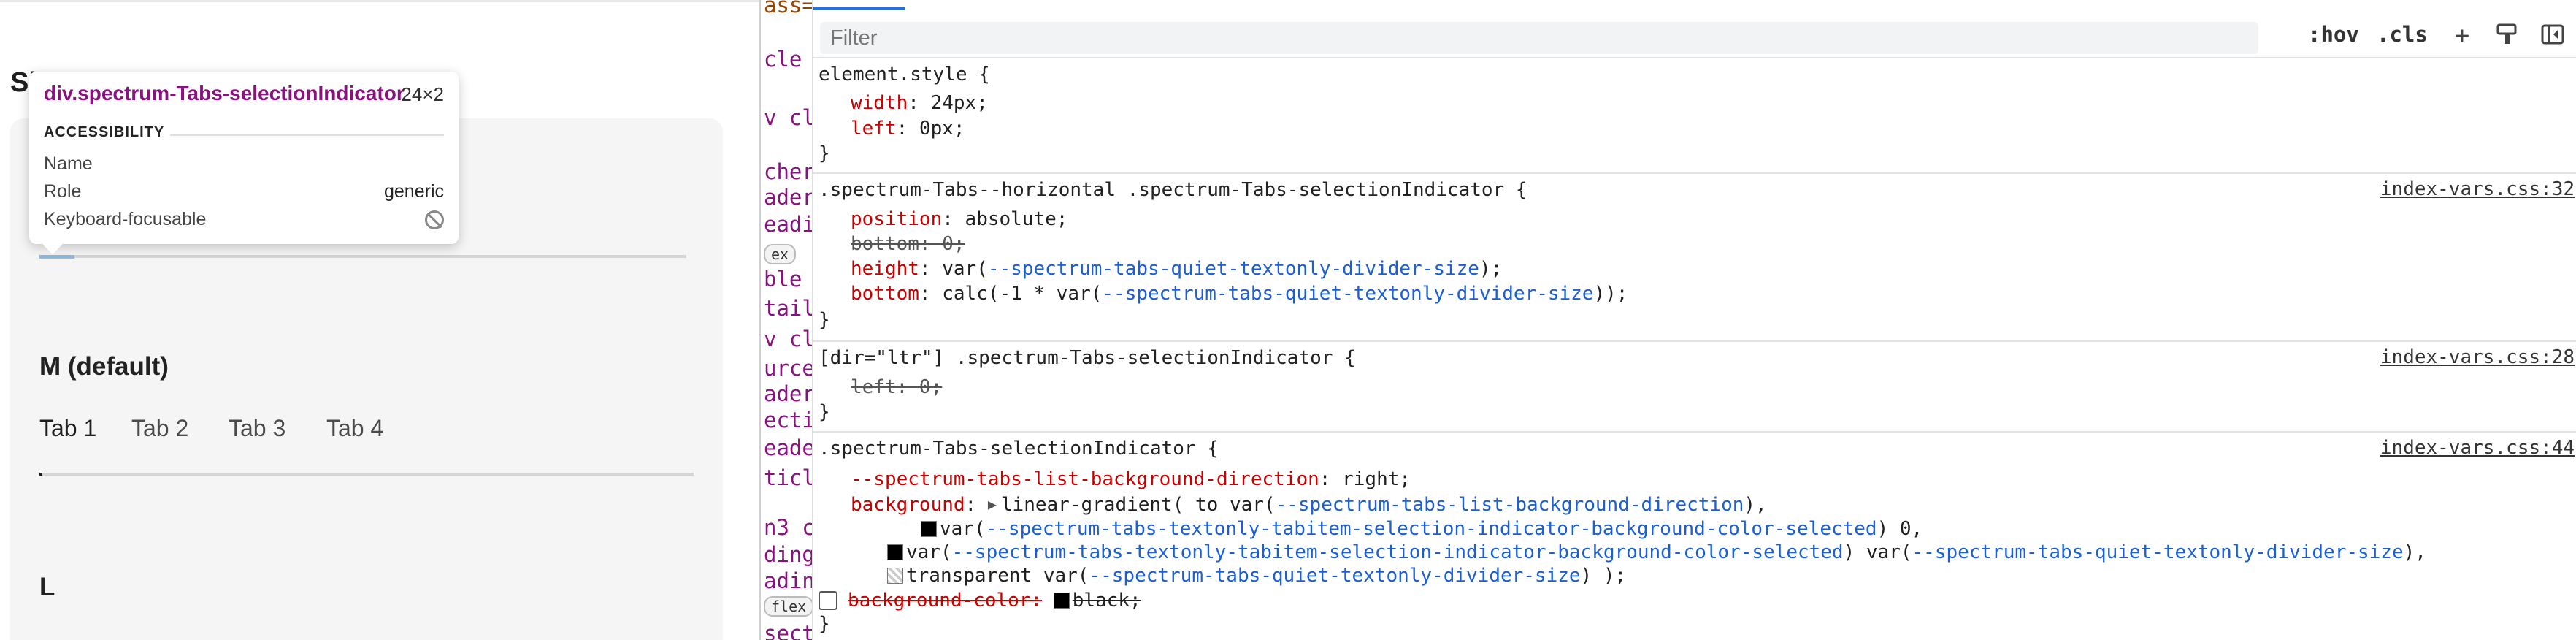  What do you see at coordinates (257, 428) in the screenshot?
I see `tab-3: Tab 3` at bounding box center [257, 428].